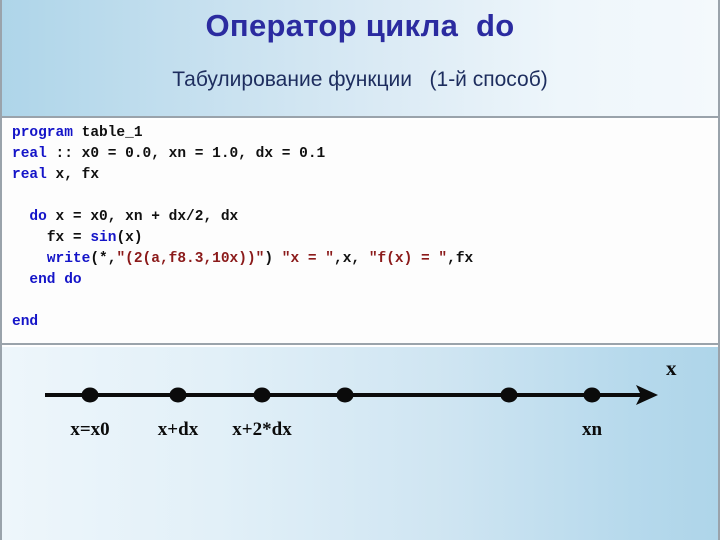 This screenshot has width=720, height=540. What do you see at coordinates (242, 238) in the screenshot?
I see `code-line: fx = sin(x)` at bounding box center [242, 238].